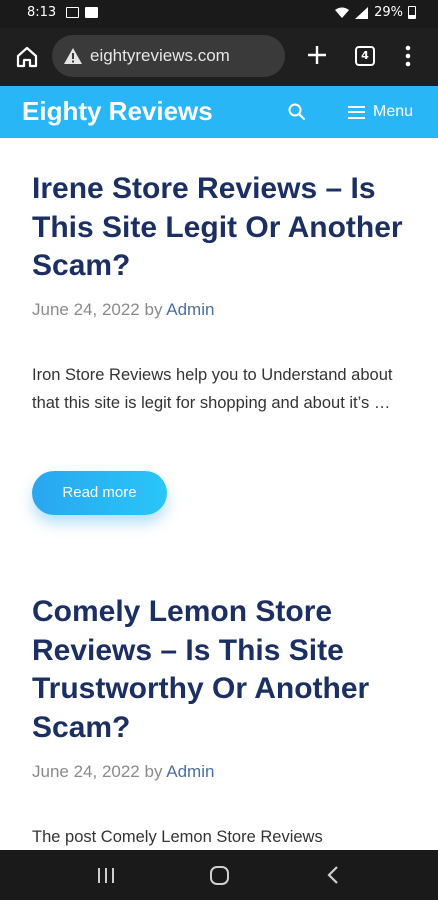 This screenshot has width=438, height=900. What do you see at coordinates (117, 111) in the screenshot?
I see `site-title: Eighty Reviews` at bounding box center [117, 111].